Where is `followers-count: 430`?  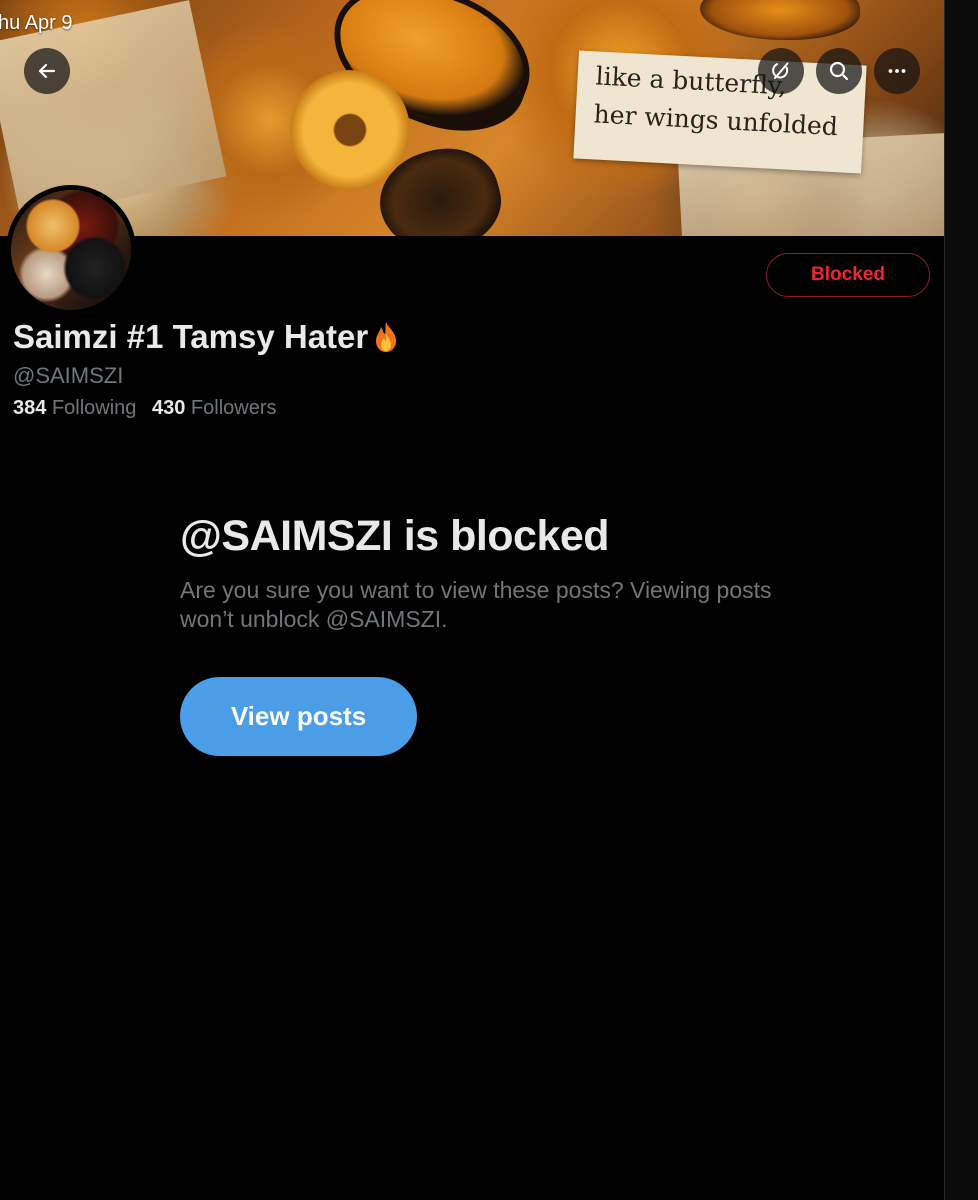
followers-count: 430 is located at coordinates (168, 408).